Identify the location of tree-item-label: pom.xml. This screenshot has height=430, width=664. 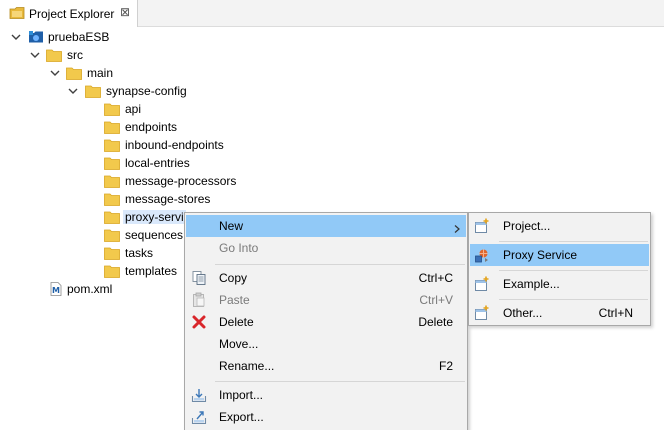
(90, 289).